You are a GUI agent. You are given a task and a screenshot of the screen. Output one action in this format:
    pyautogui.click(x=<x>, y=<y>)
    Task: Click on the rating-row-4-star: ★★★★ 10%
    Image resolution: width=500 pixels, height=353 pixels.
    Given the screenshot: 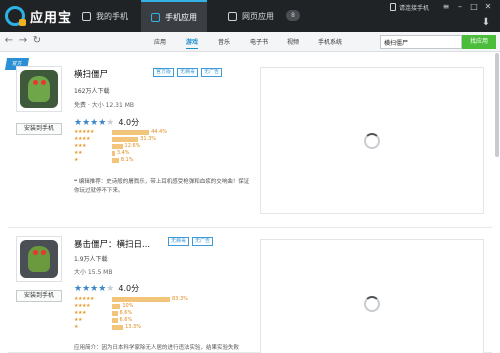 What is the action you would take?
    pyautogui.click(x=124, y=306)
    